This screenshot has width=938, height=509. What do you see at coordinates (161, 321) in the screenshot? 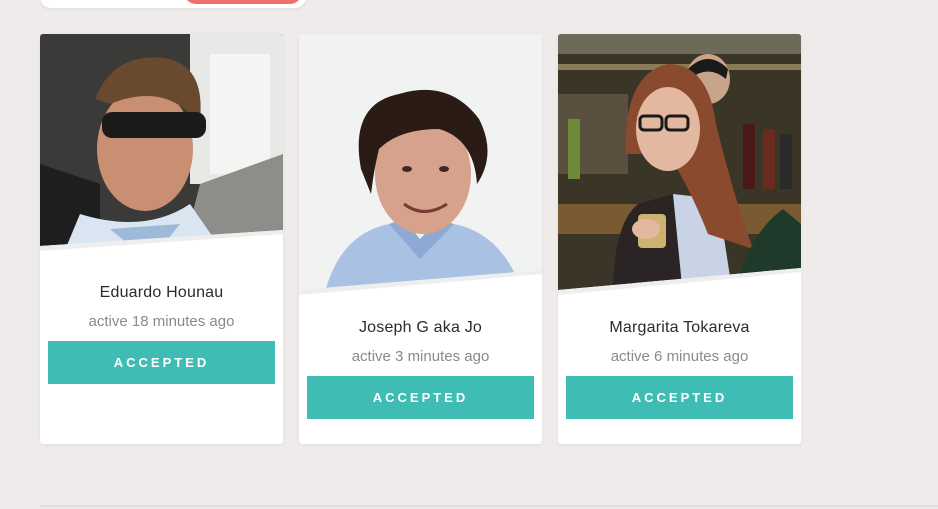
I see `last-active-text: active 18 minutes ago` at bounding box center [161, 321].